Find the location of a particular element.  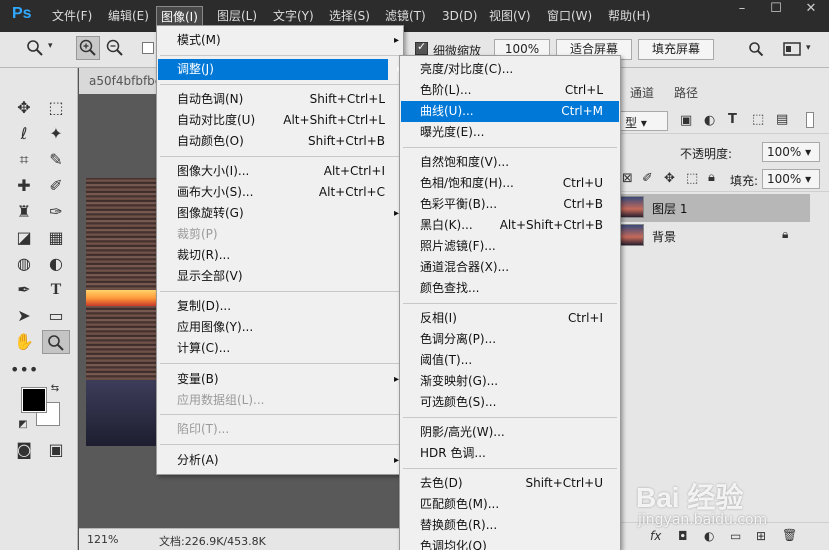

hand-tool-icon: ✋ is located at coordinates (24, 342).